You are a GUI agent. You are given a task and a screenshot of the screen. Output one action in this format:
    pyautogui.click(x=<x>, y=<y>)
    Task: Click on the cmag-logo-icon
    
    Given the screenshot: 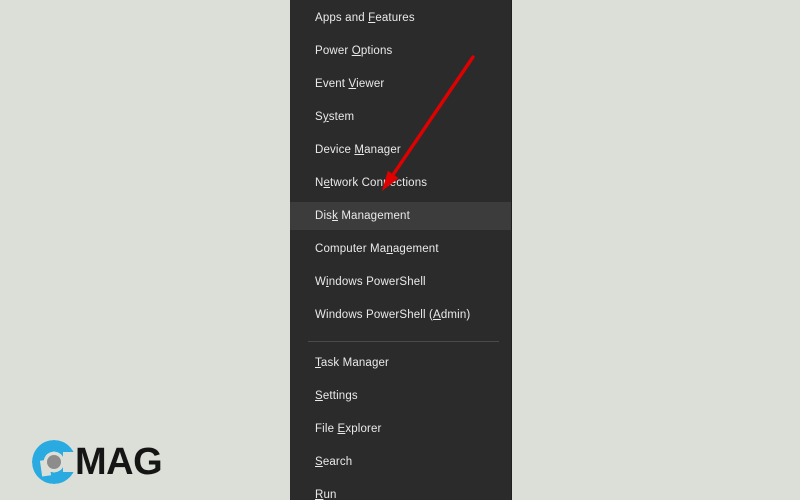 What is the action you would take?
    pyautogui.click(x=54, y=462)
    